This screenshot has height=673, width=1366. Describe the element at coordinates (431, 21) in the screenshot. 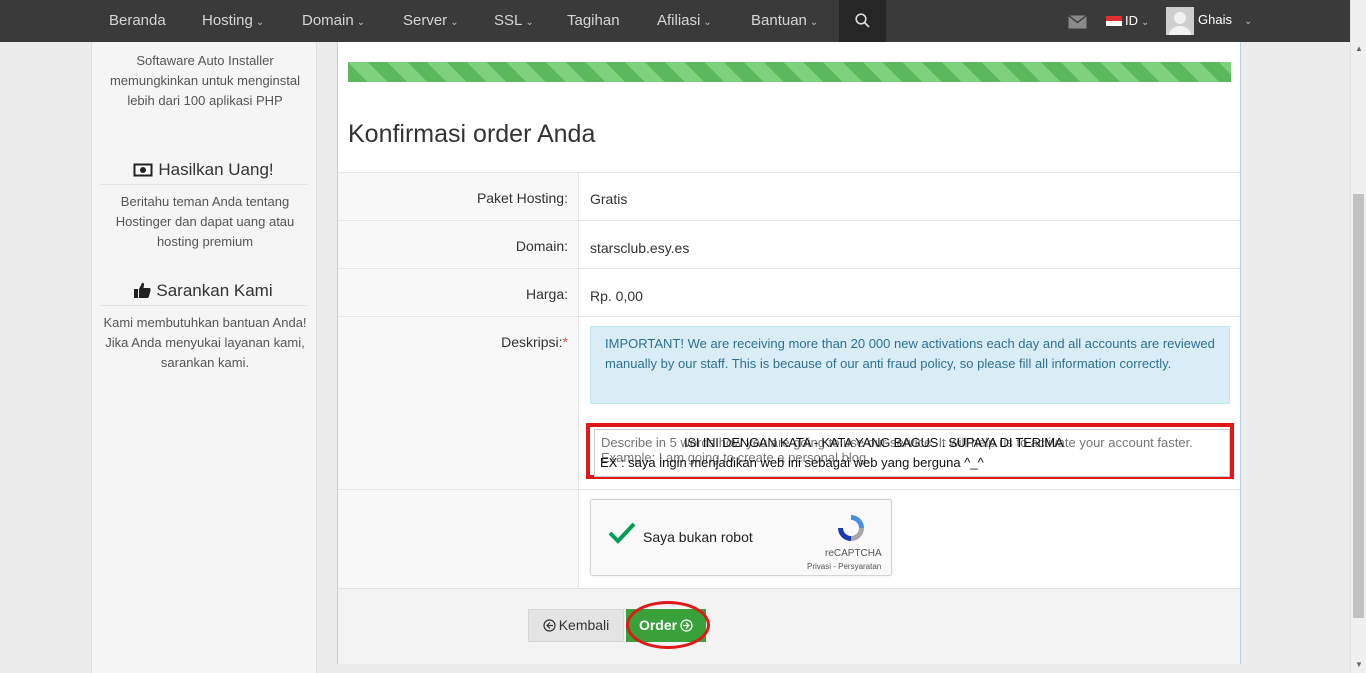

I see `nav-server: Server ⌄` at that location.